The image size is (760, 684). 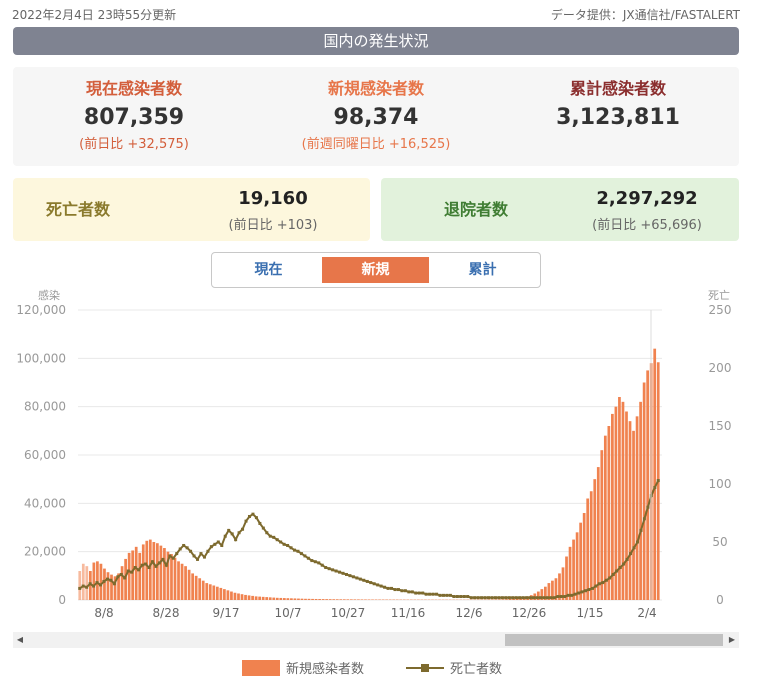 I want to click on x-tick-label: 11/16, so click(x=408, y=613).